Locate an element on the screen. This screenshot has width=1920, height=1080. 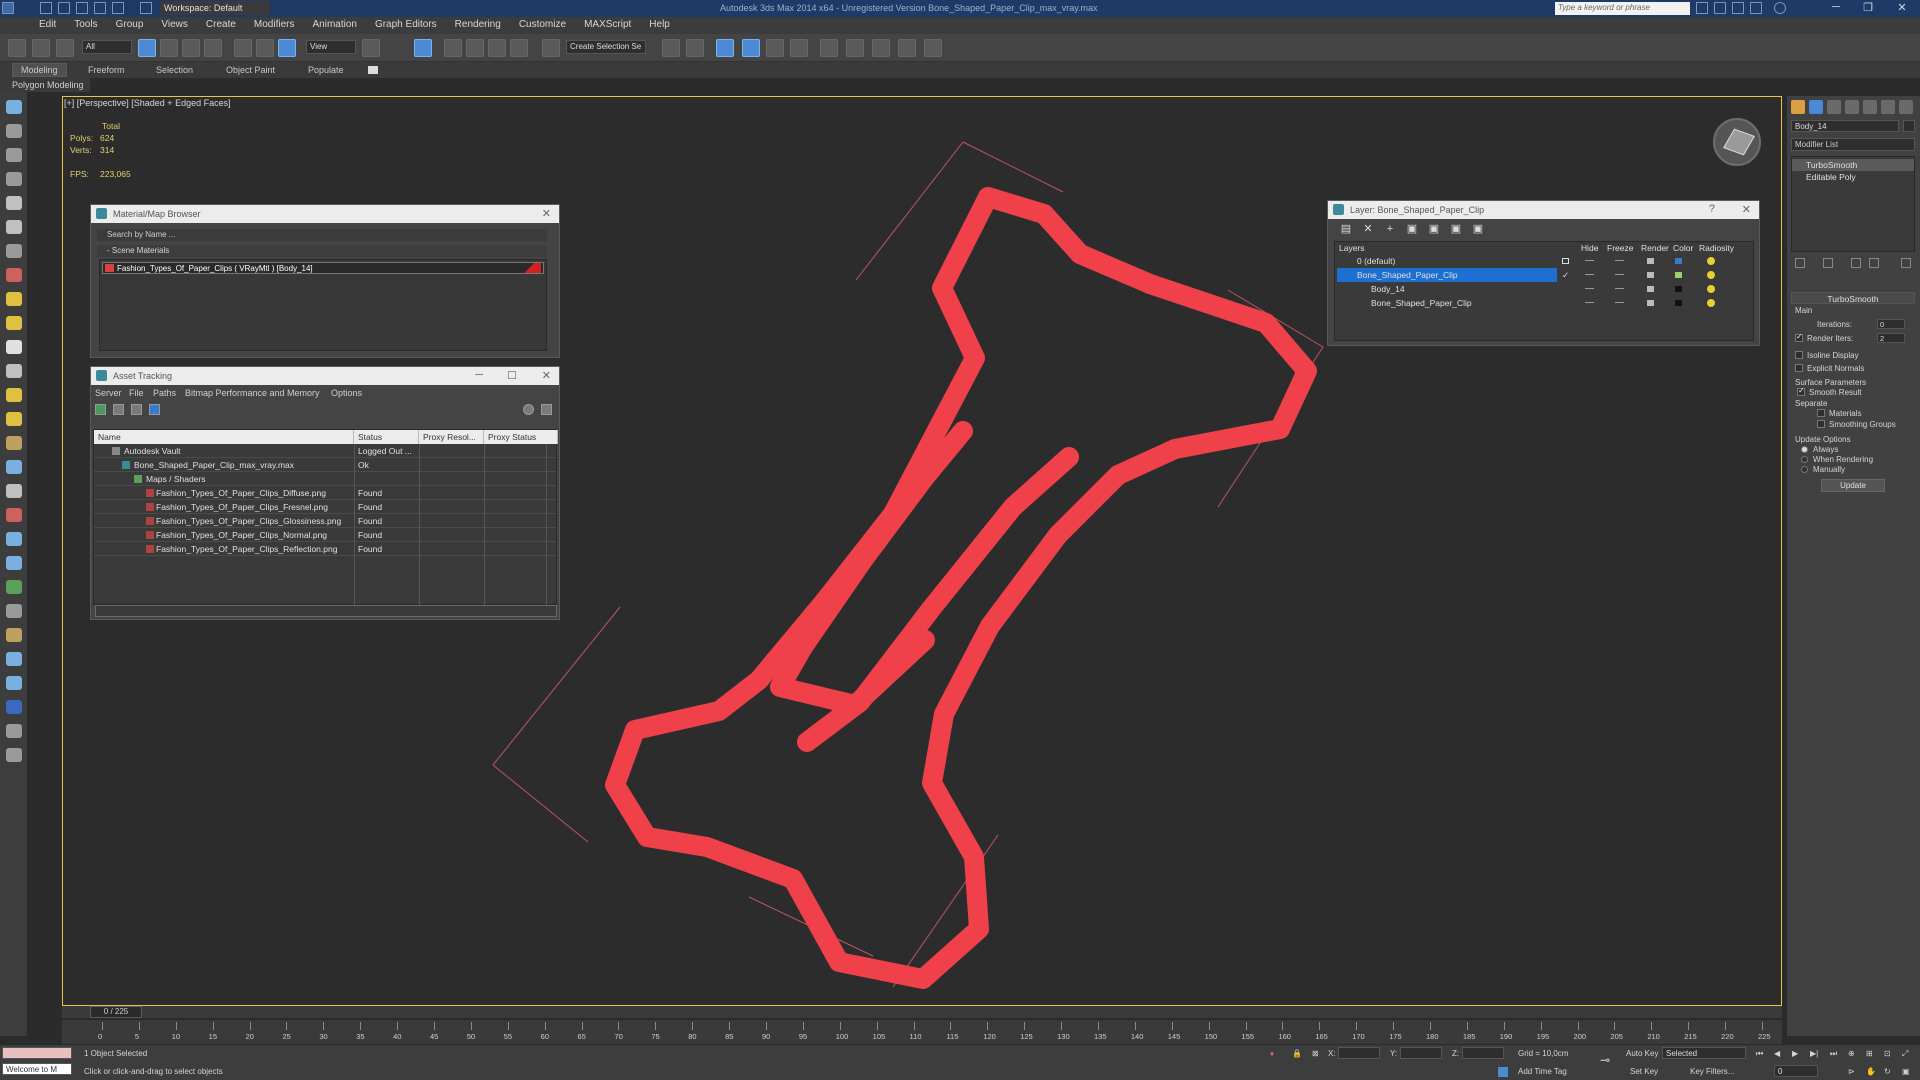
smooth-result-checkbox is located at coordinates (1801, 391).